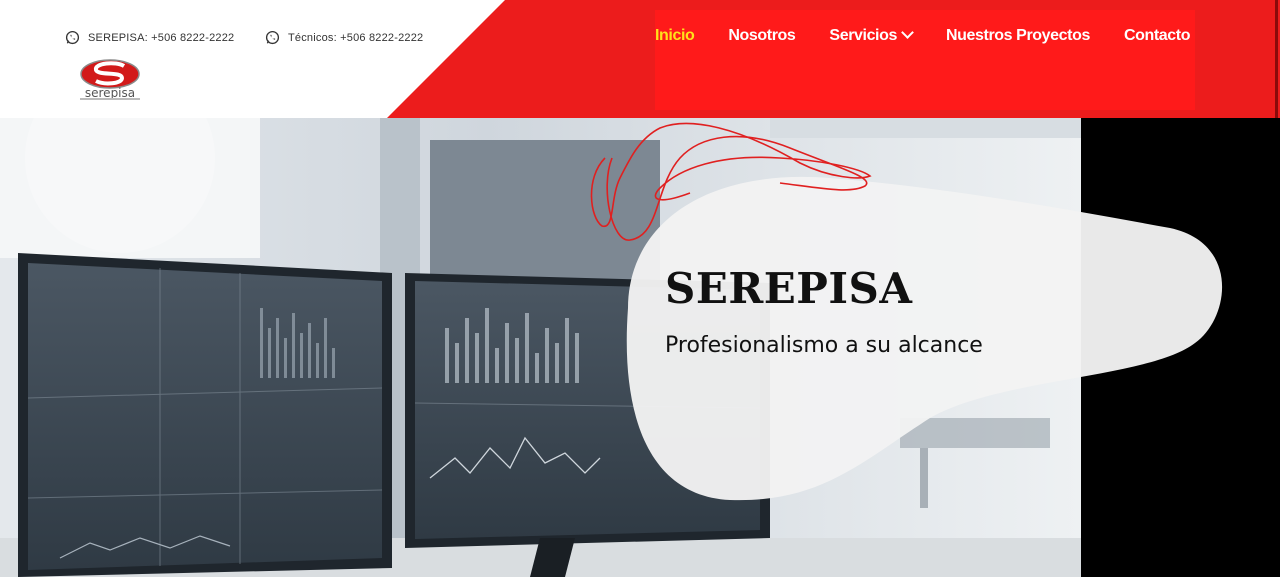 The width and height of the screenshot is (1280, 577). Describe the element at coordinates (925, 60) in the screenshot. I see `nav-panel` at that location.